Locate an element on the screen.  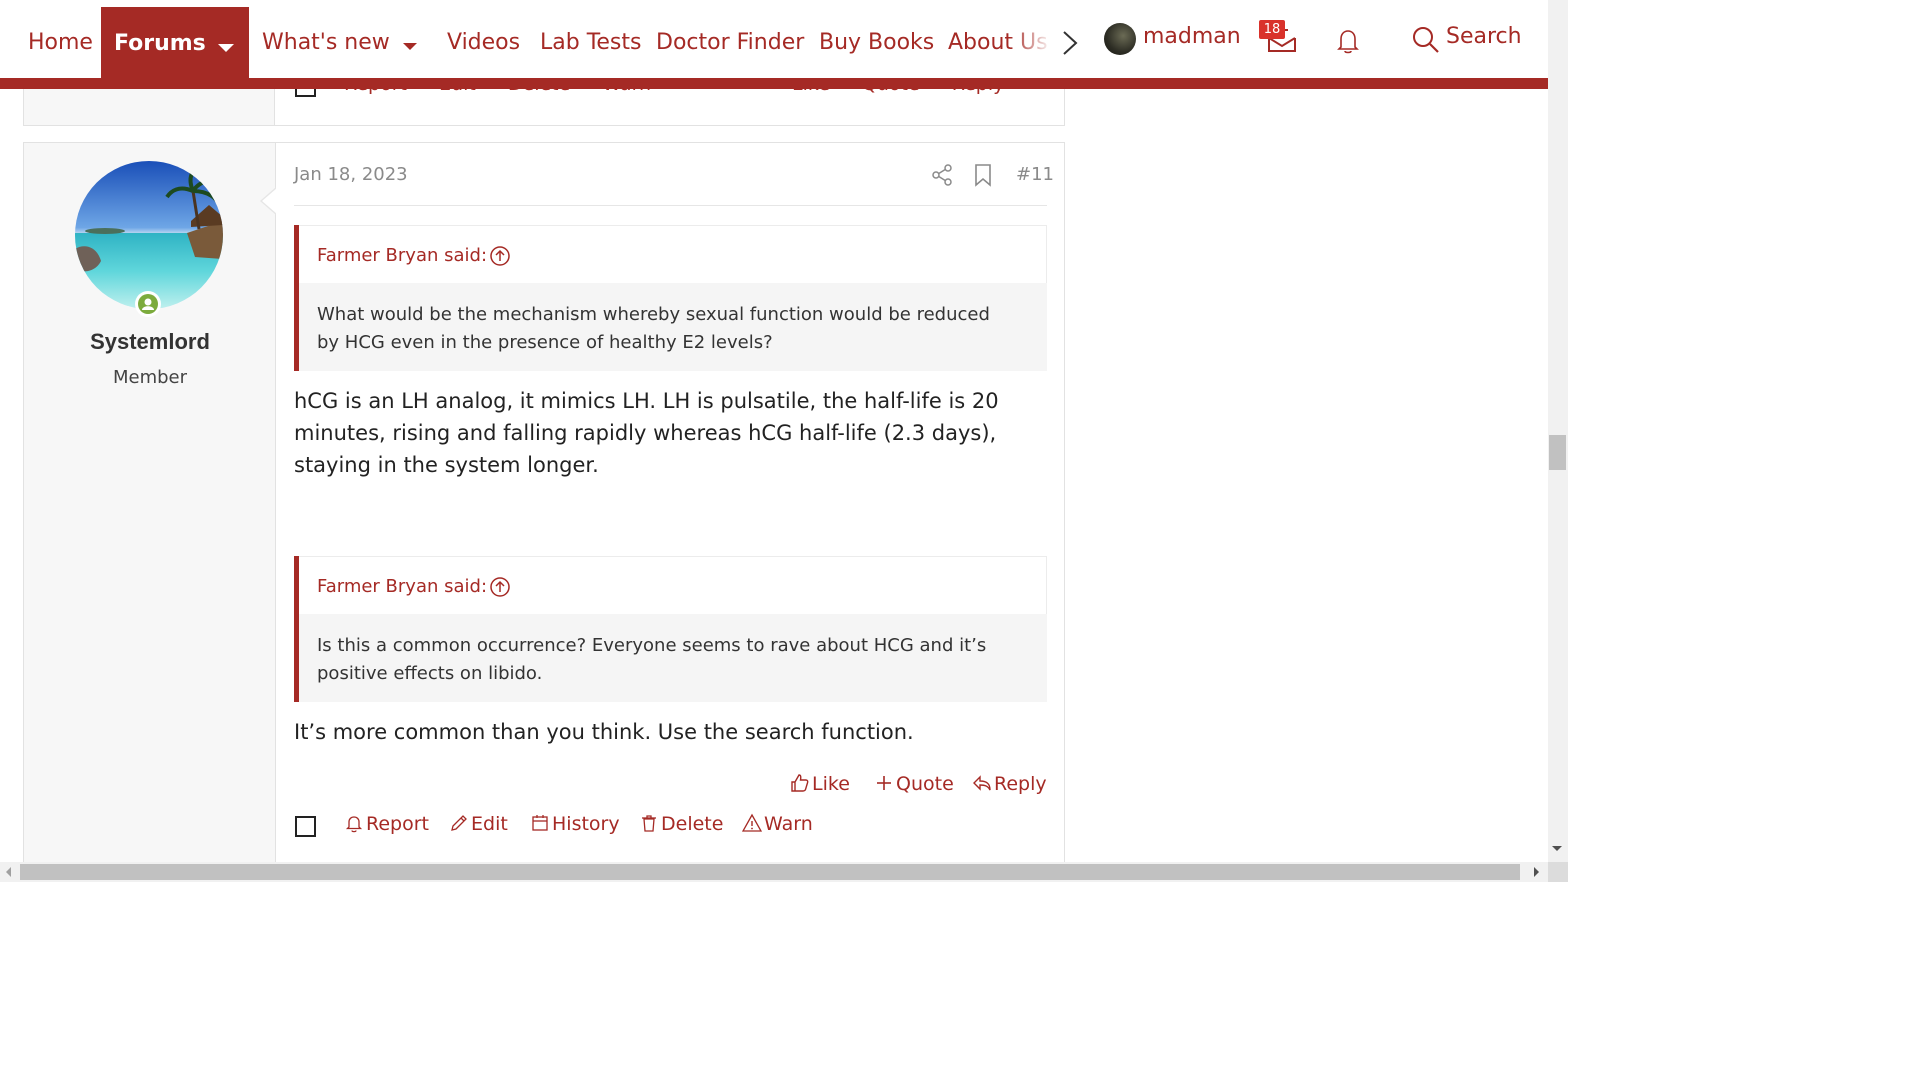
nav-doctor-finder: Doctor Finder is located at coordinates (730, 42).